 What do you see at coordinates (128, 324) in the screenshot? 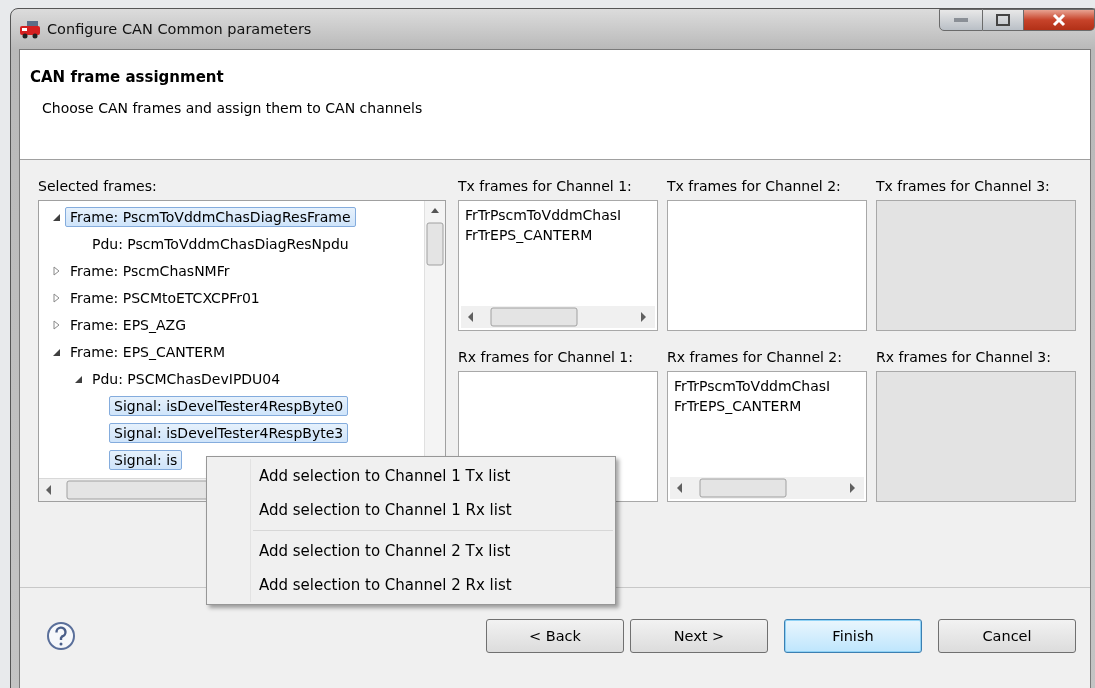
I see `tree-item: Frame: EPS_AZG` at bounding box center [128, 324].